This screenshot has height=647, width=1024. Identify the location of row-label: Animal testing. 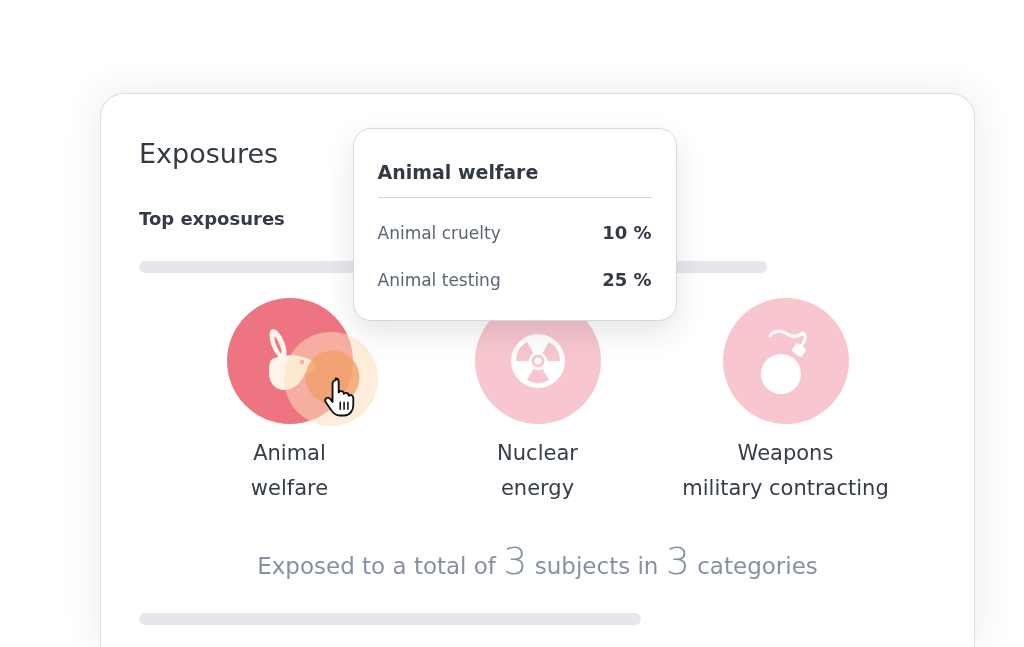
(439, 280).